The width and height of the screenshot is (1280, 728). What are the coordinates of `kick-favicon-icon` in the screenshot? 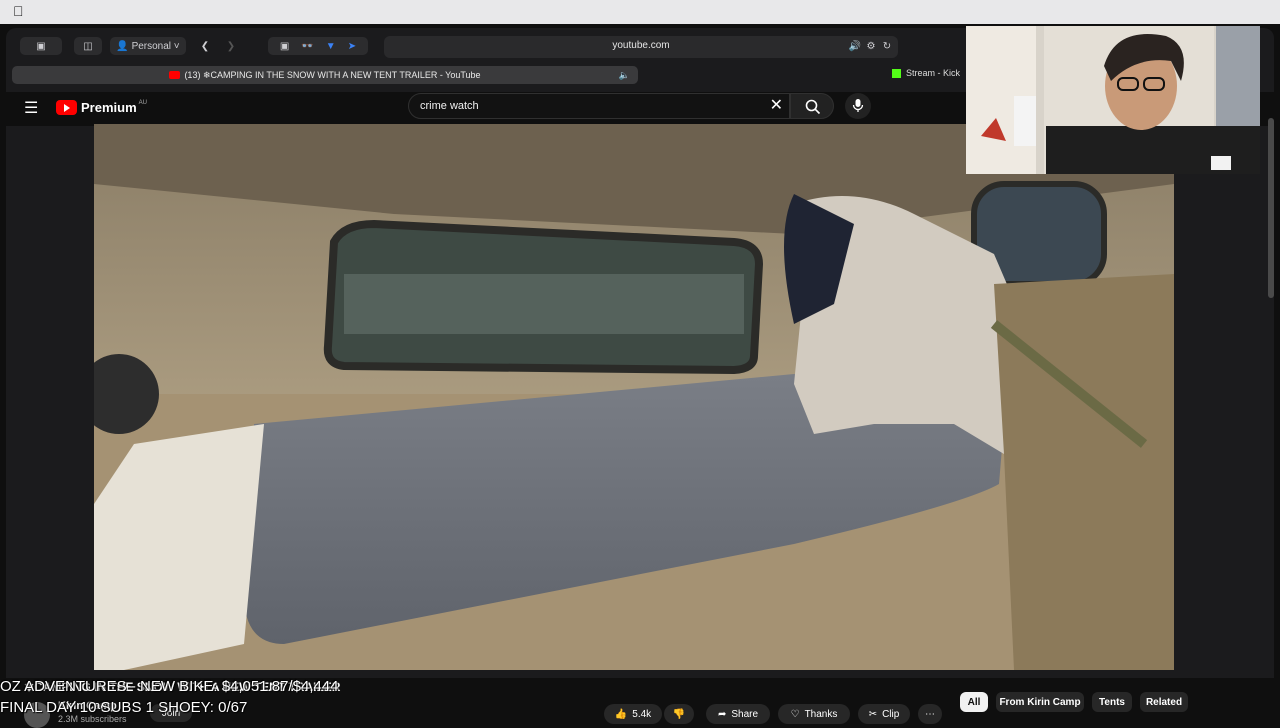 It's located at (896, 73).